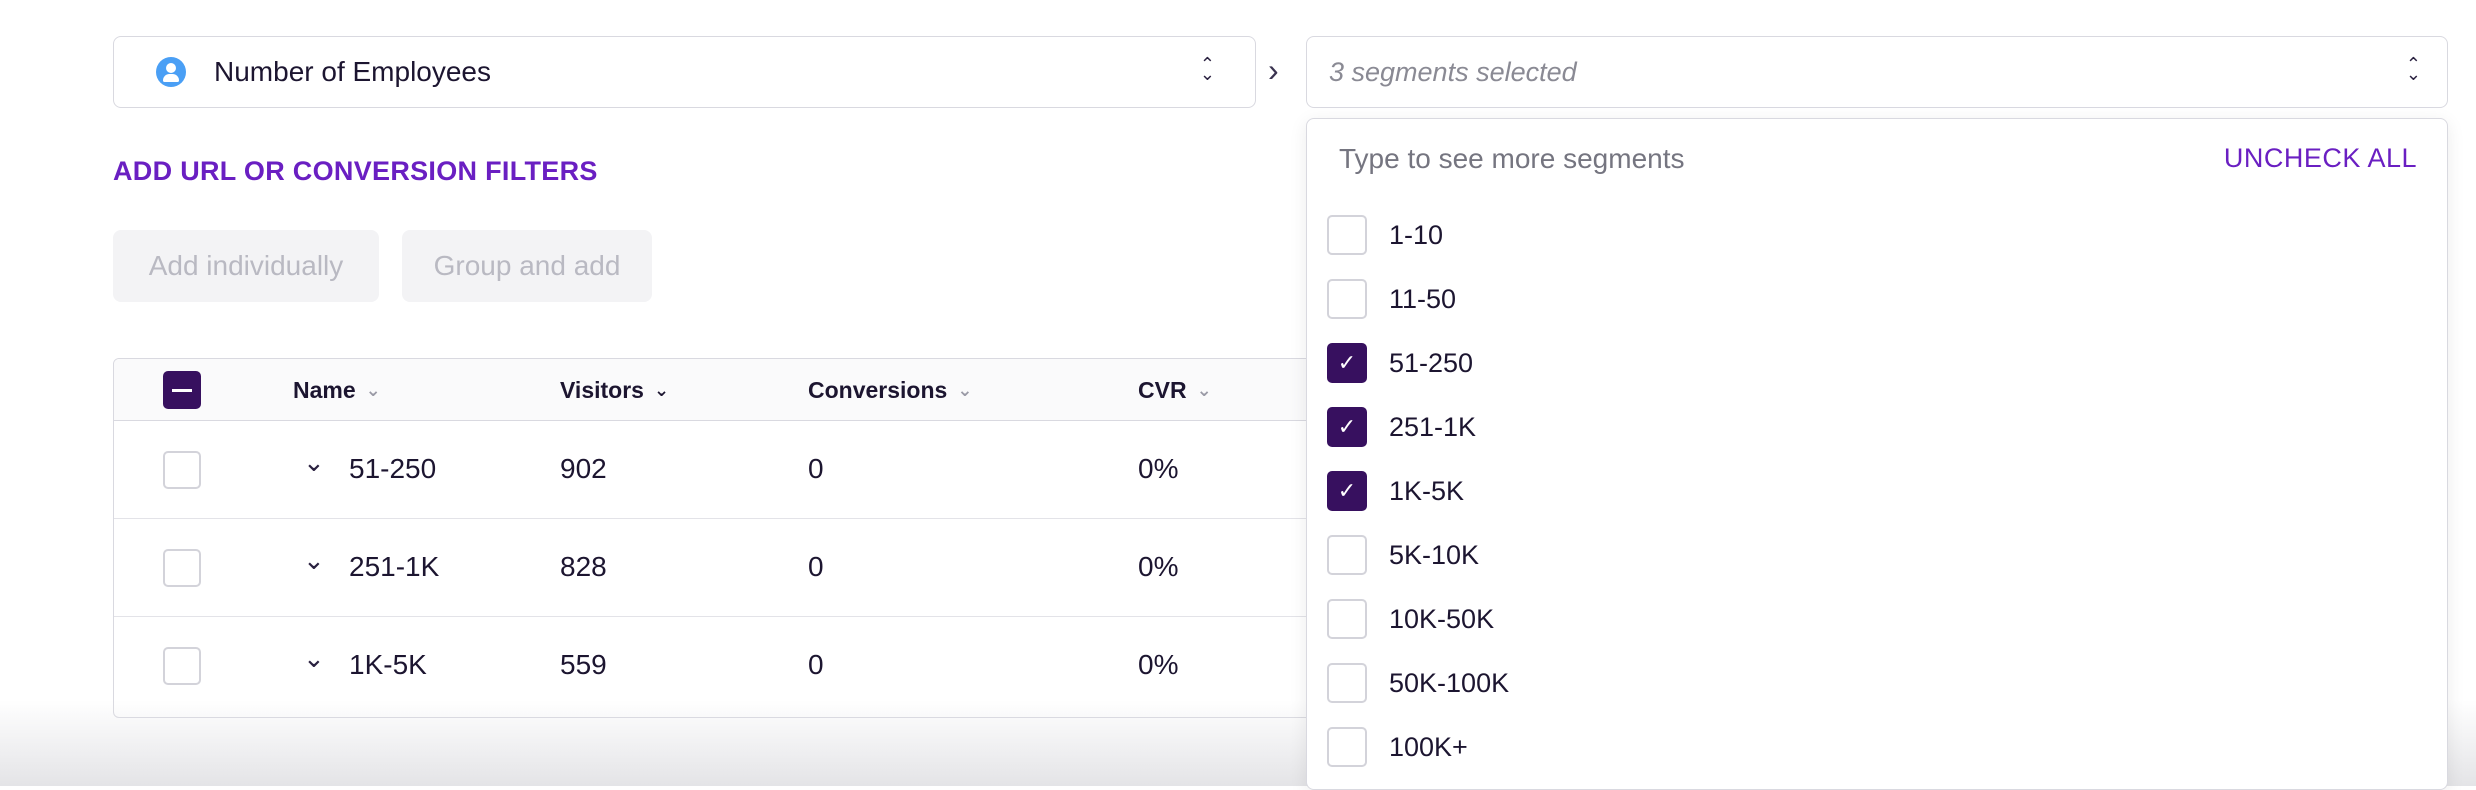 This screenshot has height=790, width=2476. I want to click on segment-option: ✓ 51-250, so click(1400, 363).